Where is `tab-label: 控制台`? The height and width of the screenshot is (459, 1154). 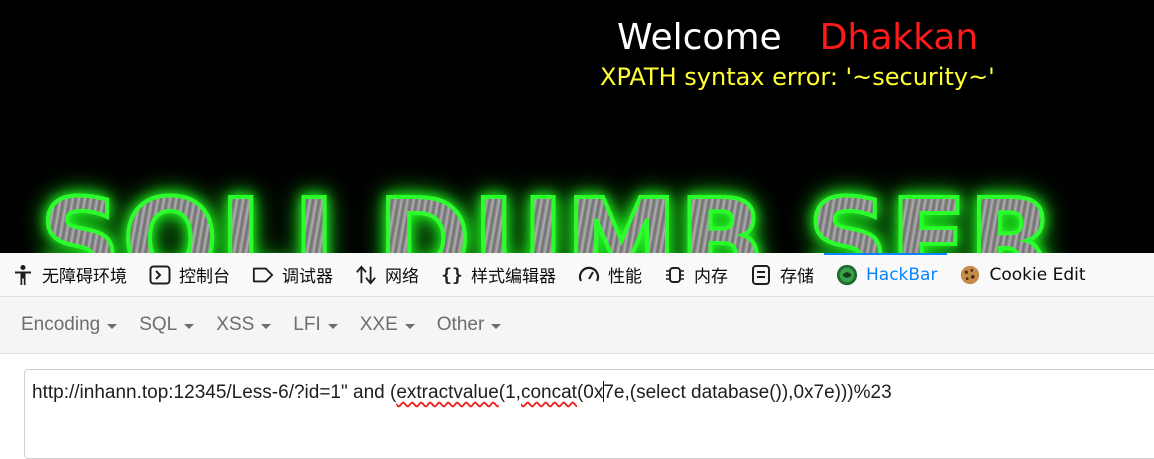 tab-label: 控制台 is located at coordinates (204, 277).